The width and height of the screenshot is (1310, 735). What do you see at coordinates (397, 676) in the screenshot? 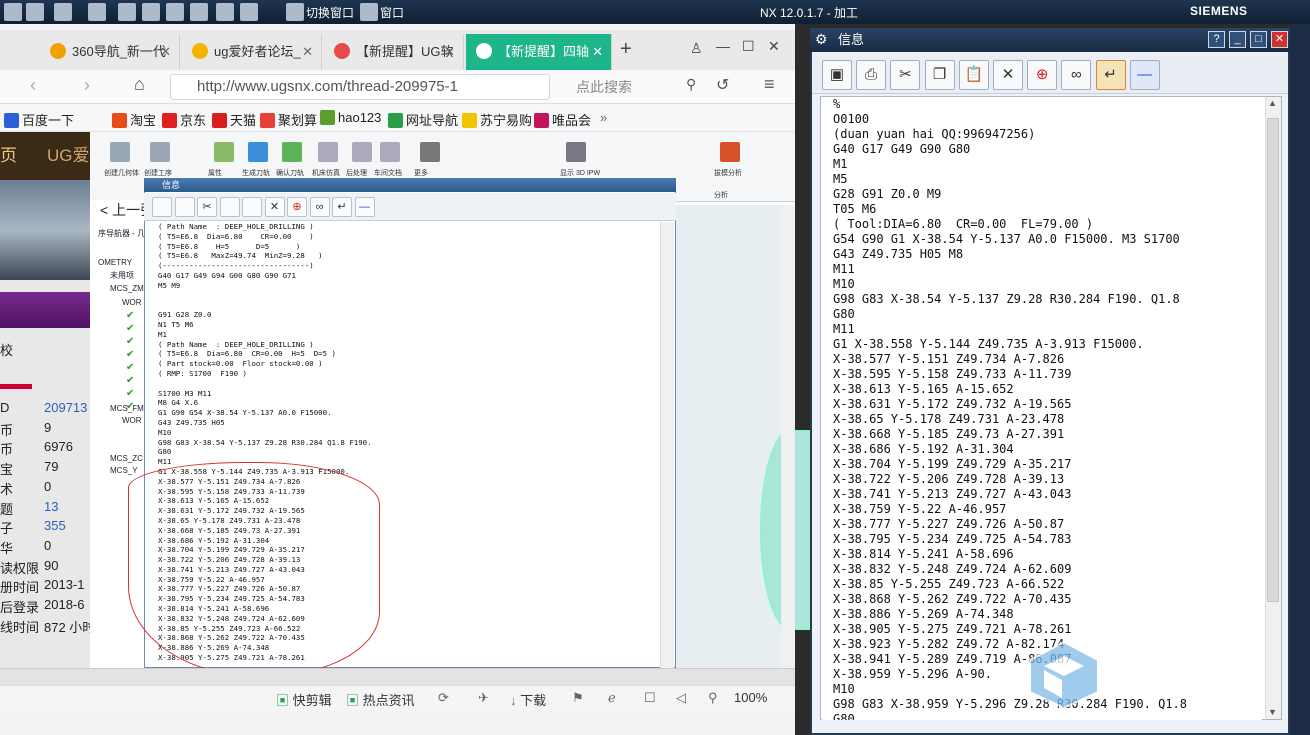
I see `horizontal-scrollbar` at bounding box center [397, 676].